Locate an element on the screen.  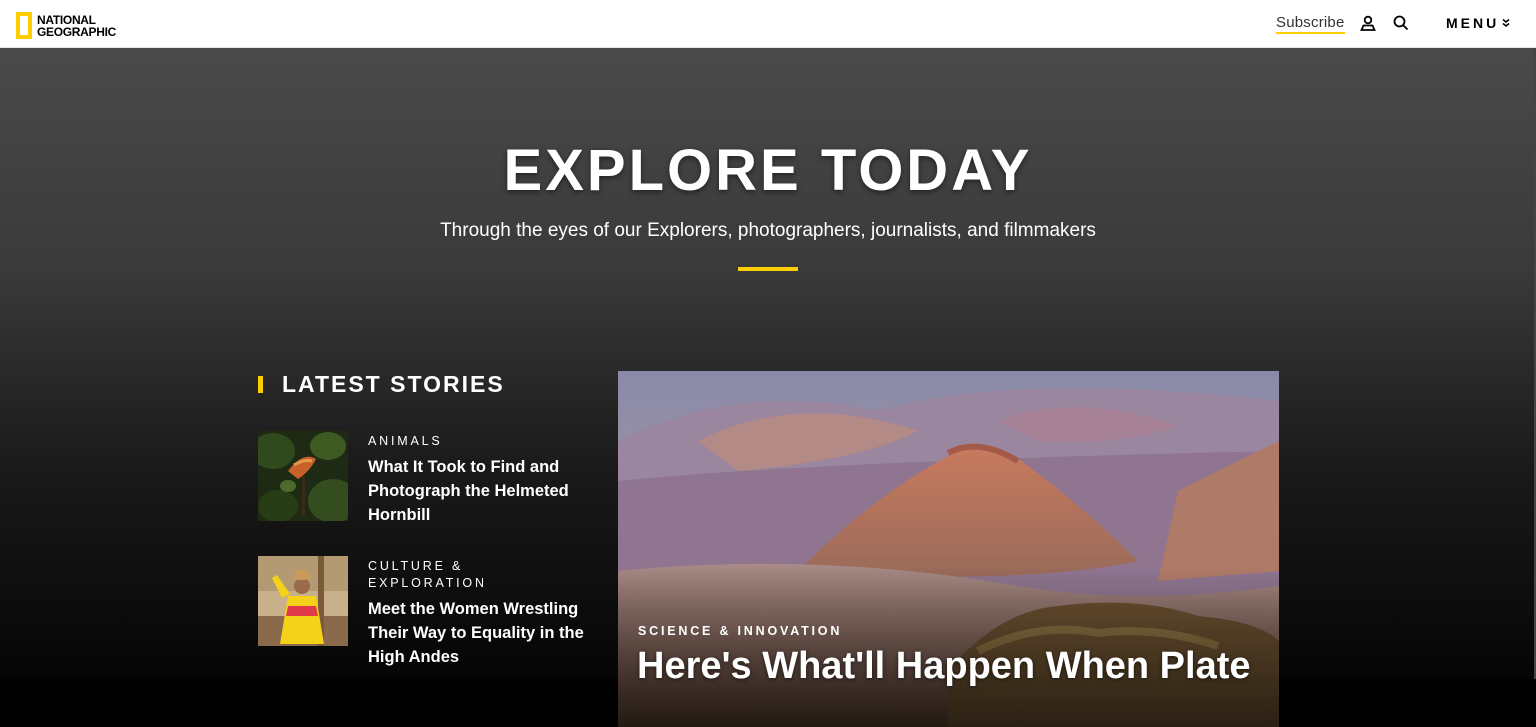
user-icon is located at coordinates (1368, 23).